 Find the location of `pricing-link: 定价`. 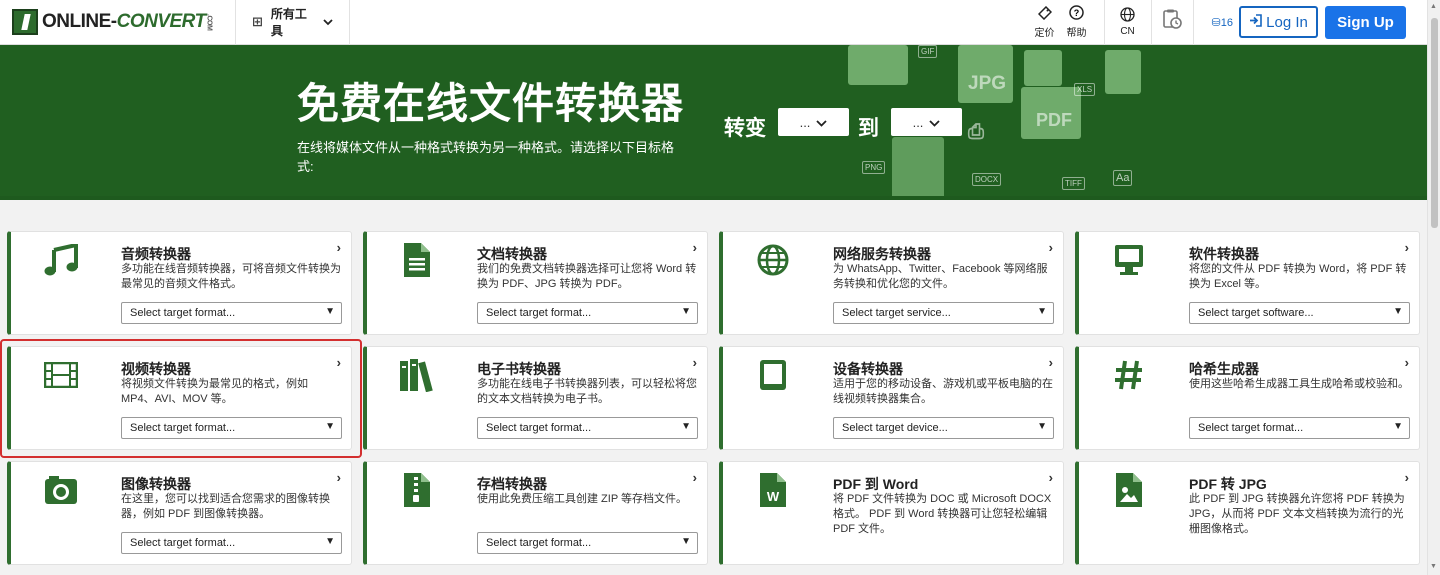

pricing-link: 定价 is located at coordinates (1045, 22).